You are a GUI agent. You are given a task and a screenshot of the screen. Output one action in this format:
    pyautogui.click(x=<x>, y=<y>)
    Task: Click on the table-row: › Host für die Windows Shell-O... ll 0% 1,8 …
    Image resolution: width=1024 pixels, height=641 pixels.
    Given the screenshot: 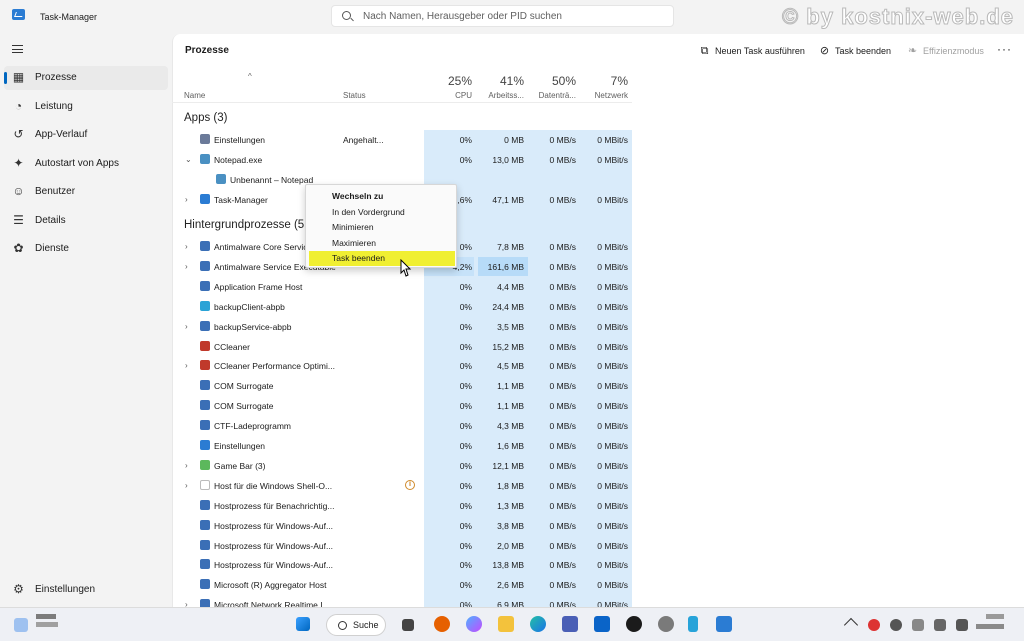 What is the action you would take?
    pyautogui.click(x=402, y=486)
    